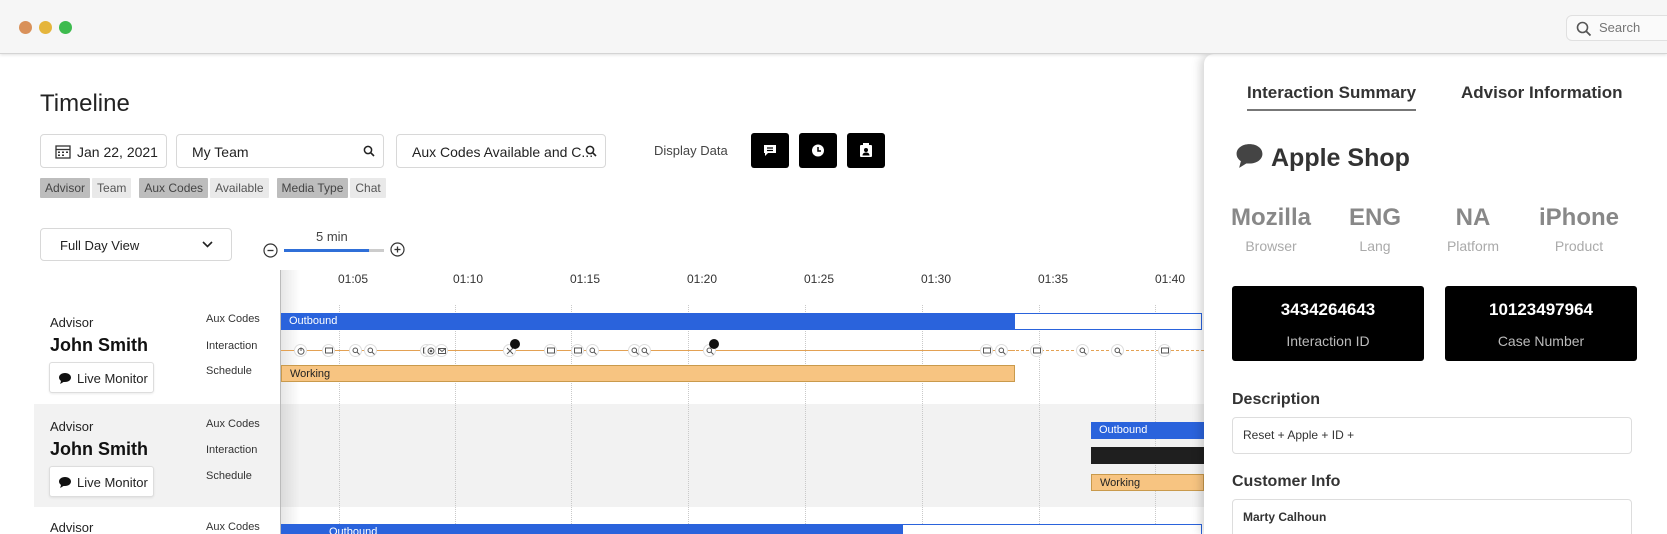 Image resolution: width=1667 pixels, height=534 pixels. I want to click on time-data-button, so click(818, 150).